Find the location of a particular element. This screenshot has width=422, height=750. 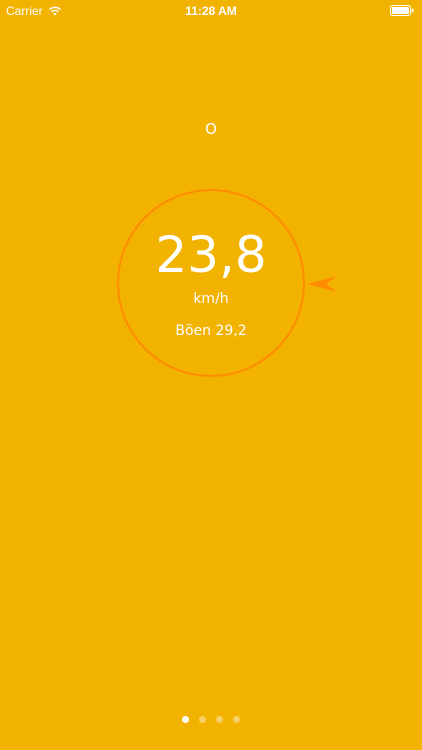

wind-speed-unit: km/h is located at coordinates (211, 299).